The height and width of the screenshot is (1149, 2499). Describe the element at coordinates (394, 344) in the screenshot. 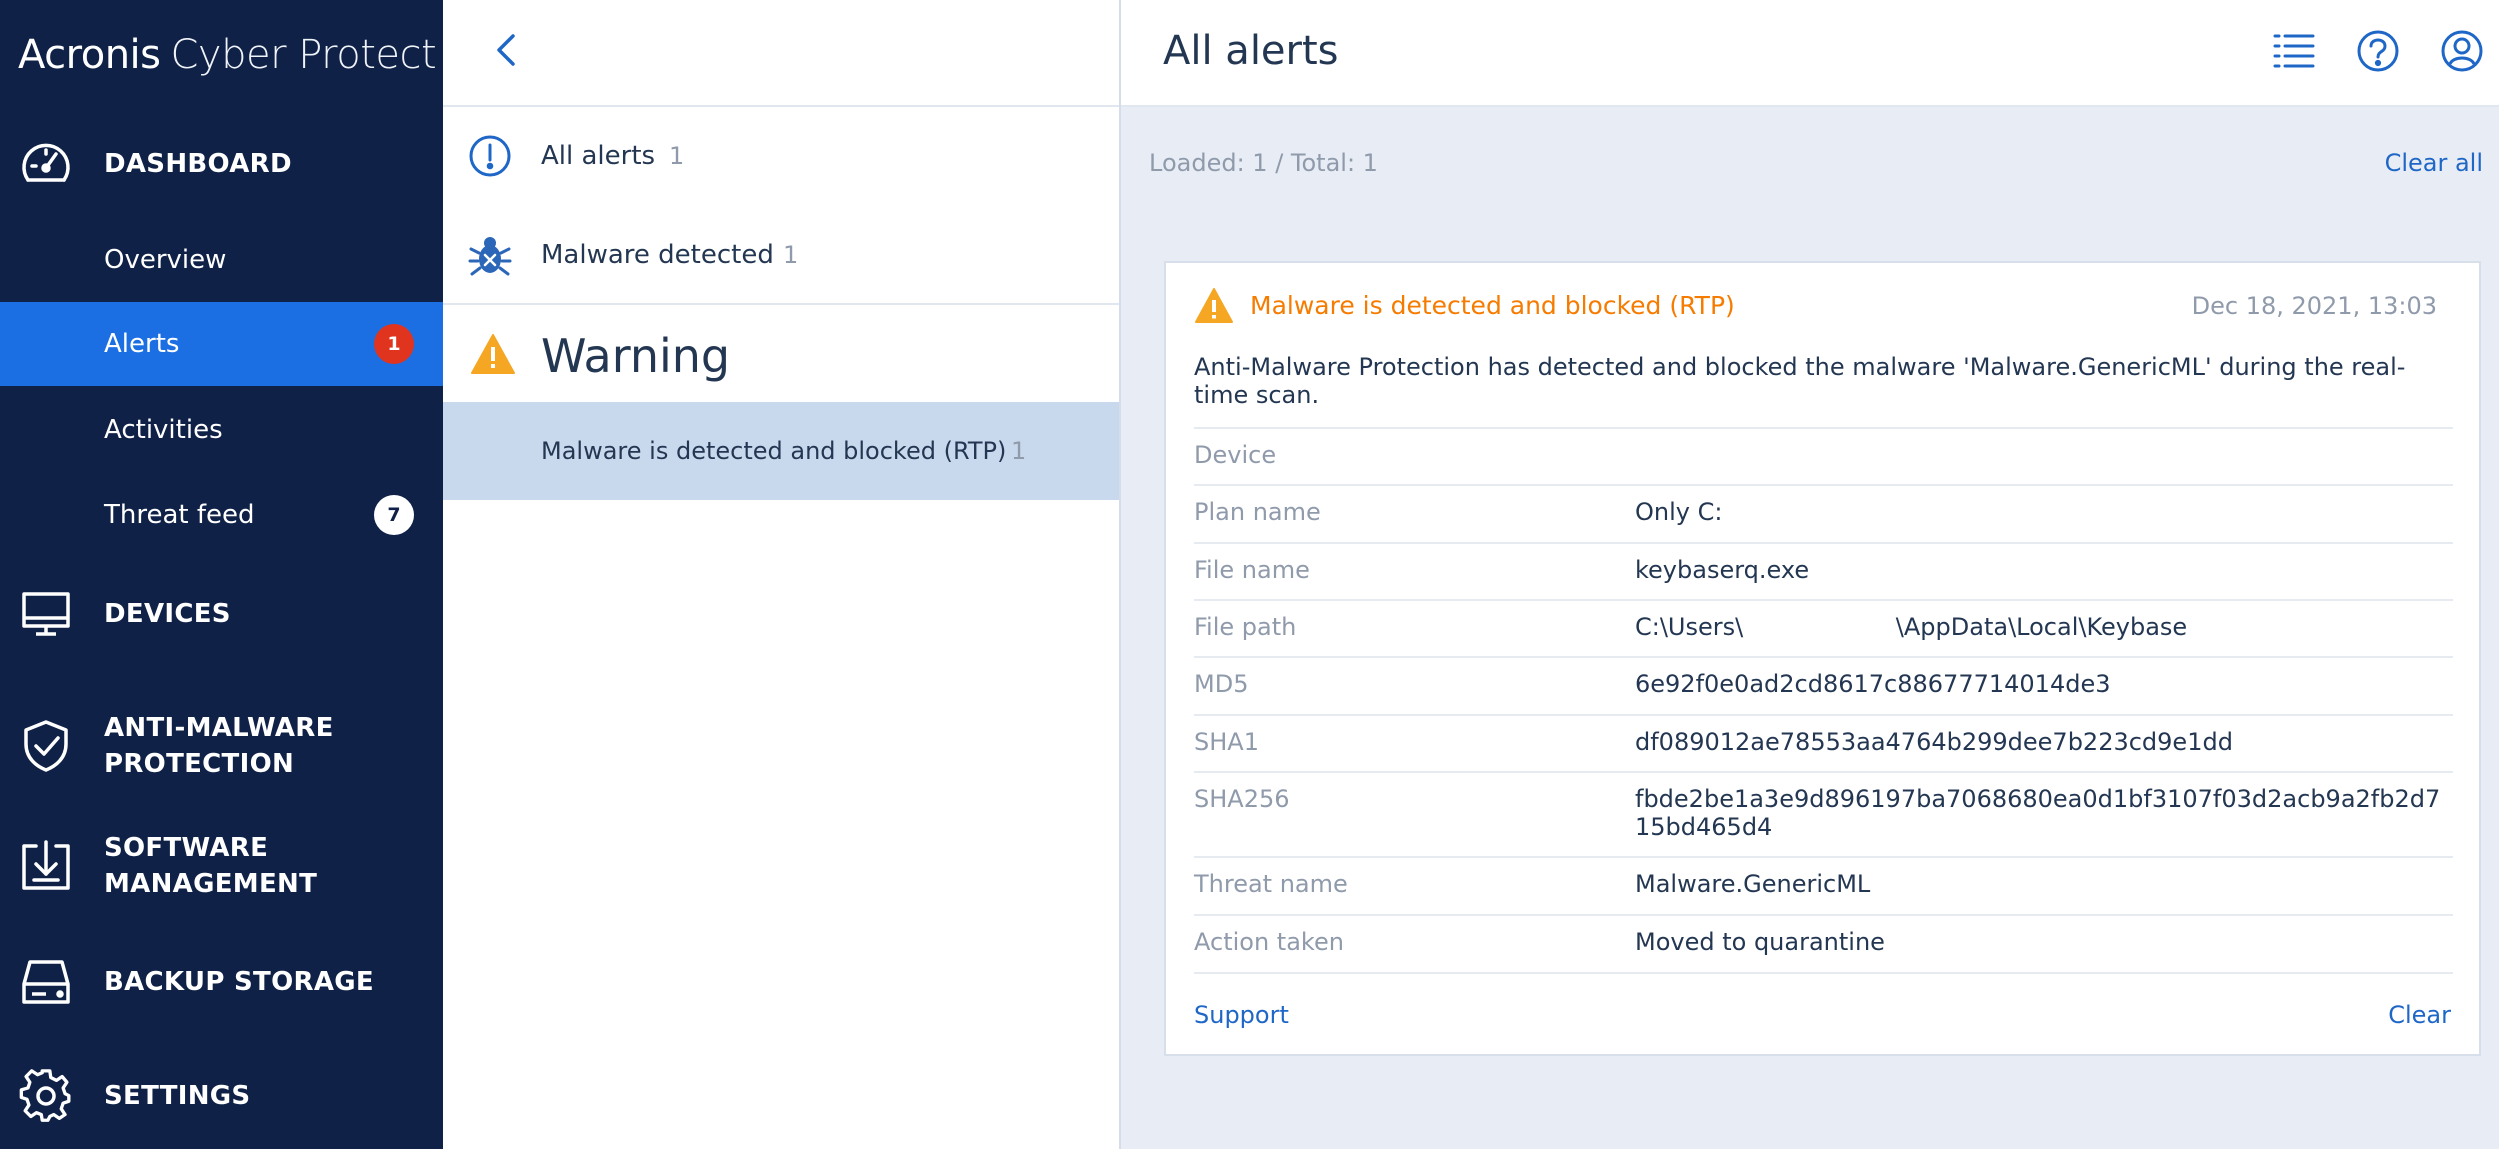

I see `alerts-count-badge: 1` at that location.